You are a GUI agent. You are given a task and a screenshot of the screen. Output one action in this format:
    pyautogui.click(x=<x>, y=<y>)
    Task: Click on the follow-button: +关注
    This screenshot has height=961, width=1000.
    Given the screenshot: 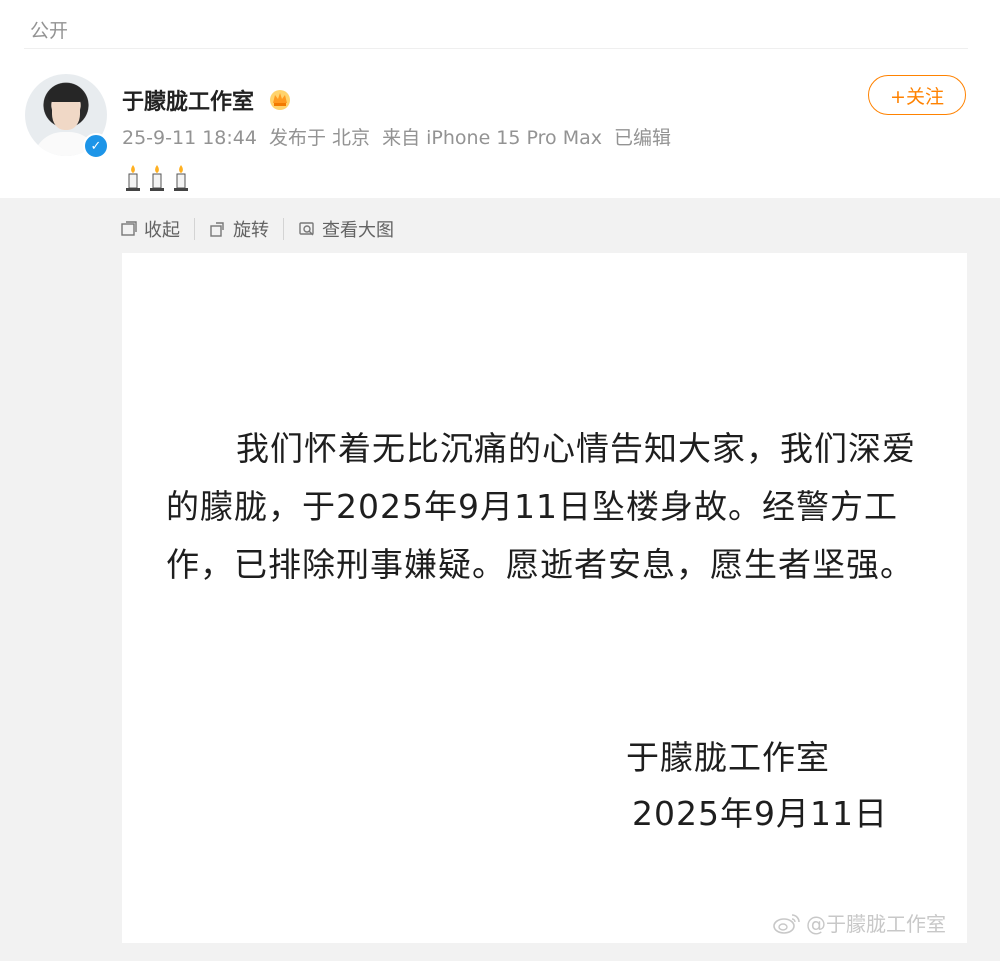 What is the action you would take?
    pyautogui.click(x=917, y=95)
    